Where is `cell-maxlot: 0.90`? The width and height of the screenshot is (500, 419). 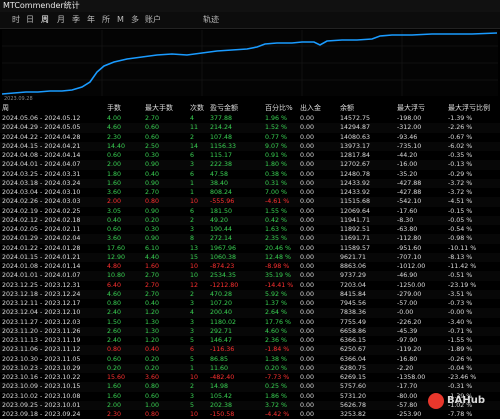 cell-maxlot: 0.90 is located at coordinates (152, 183).